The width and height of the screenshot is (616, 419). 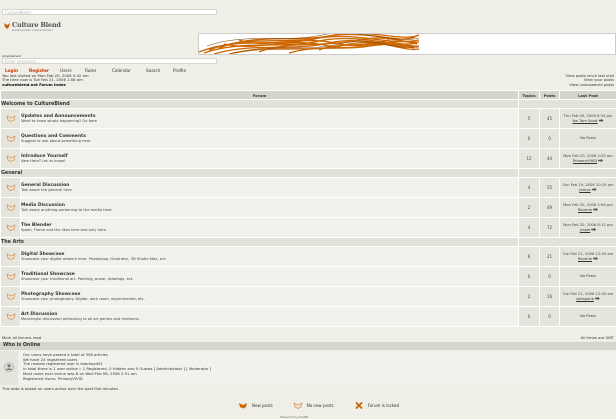 I want to click on forum-name: Updates and Announcements, so click(x=269, y=116).